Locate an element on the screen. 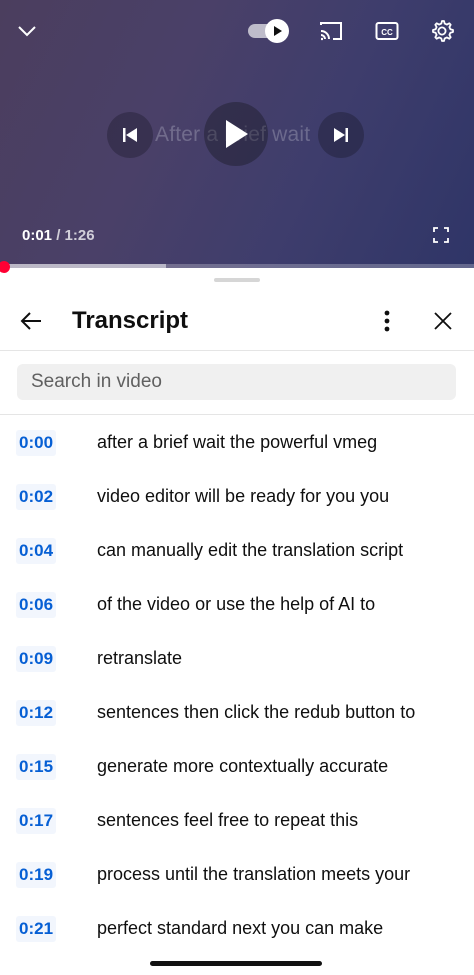 The height and width of the screenshot is (975, 474). fullscreen-icon is located at coordinates (441, 235).